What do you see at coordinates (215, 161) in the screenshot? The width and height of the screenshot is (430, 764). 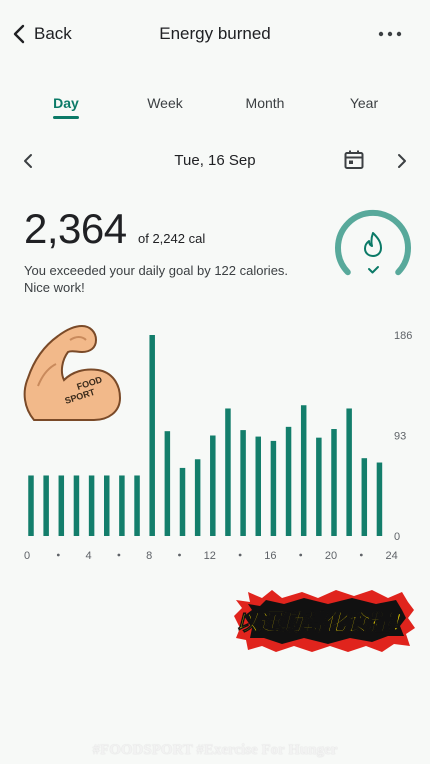 I see `date-navigator: Tue, 16 Sep` at bounding box center [215, 161].